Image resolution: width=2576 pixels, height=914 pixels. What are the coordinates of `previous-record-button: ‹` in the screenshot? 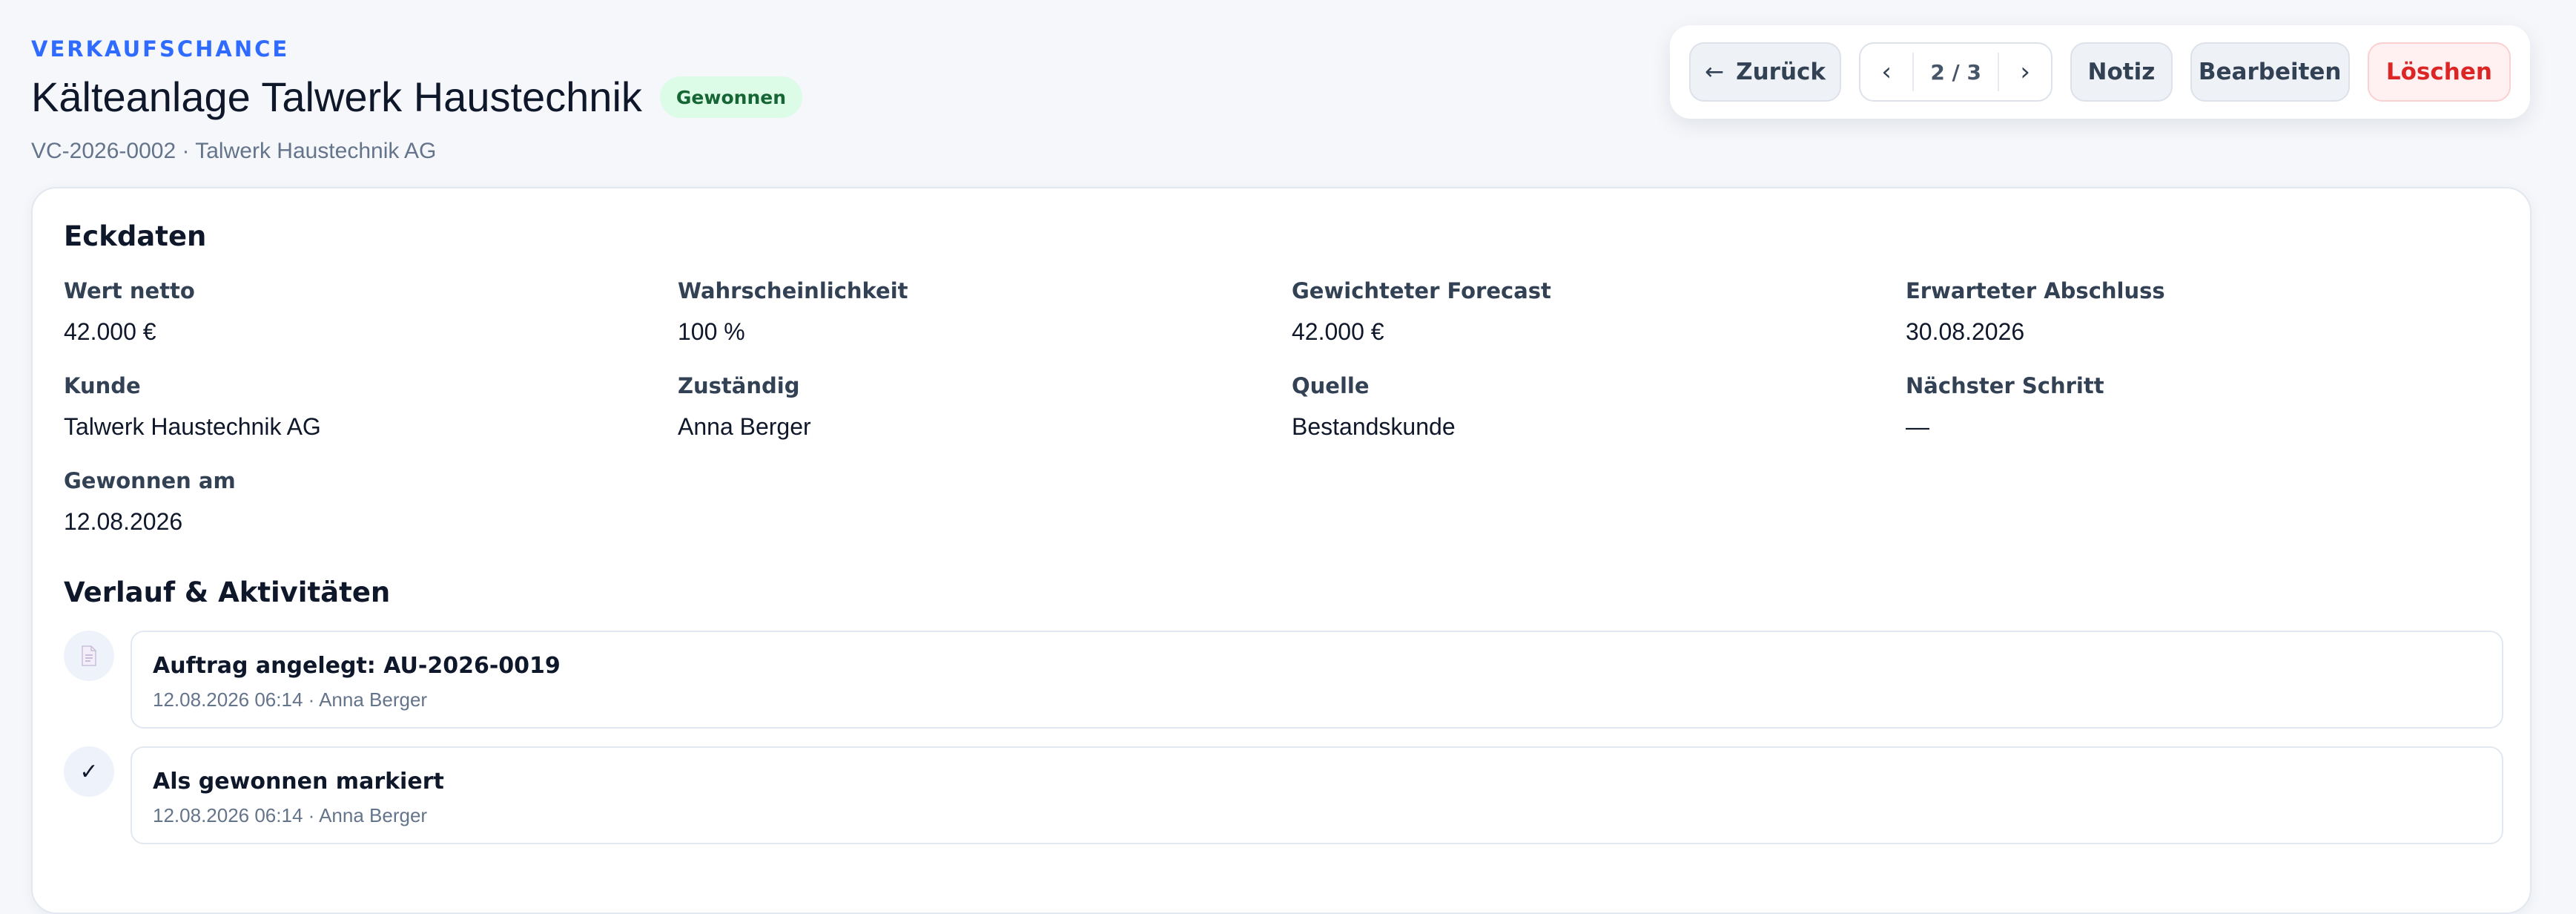 It's located at (1886, 72).